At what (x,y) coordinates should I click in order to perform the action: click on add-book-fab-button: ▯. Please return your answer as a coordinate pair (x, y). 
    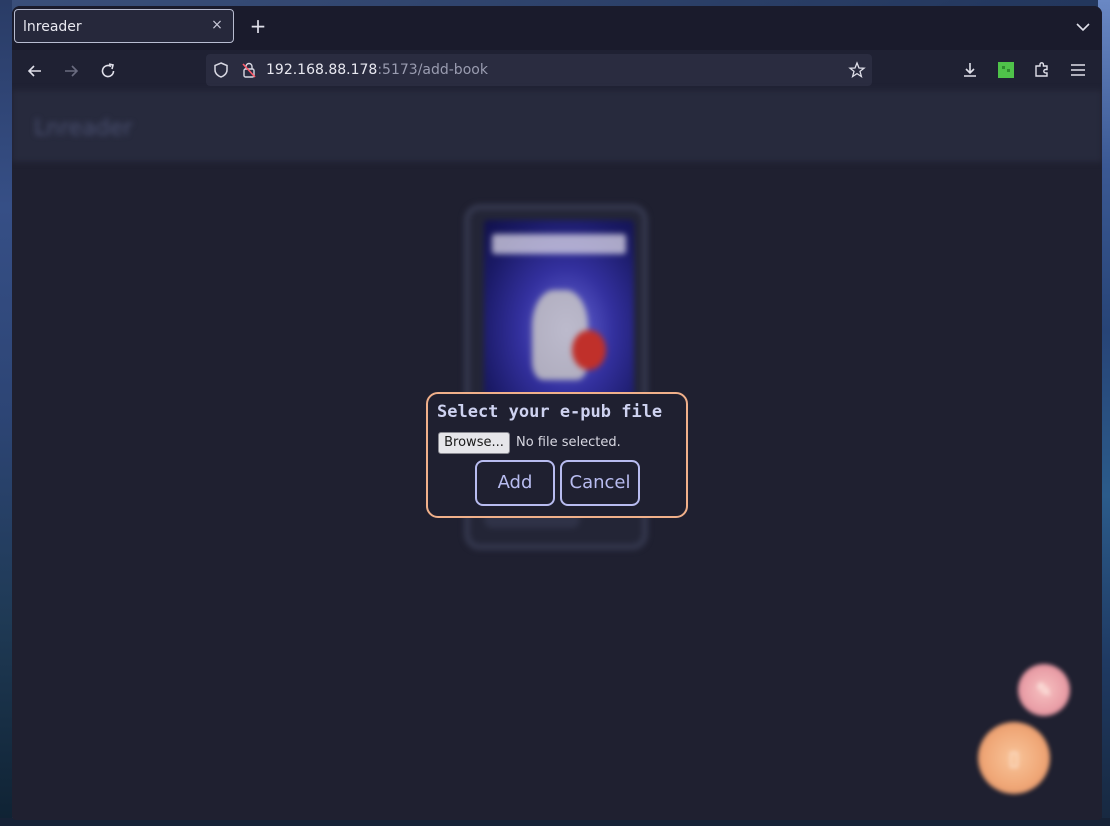
    Looking at the image, I should click on (1014, 758).